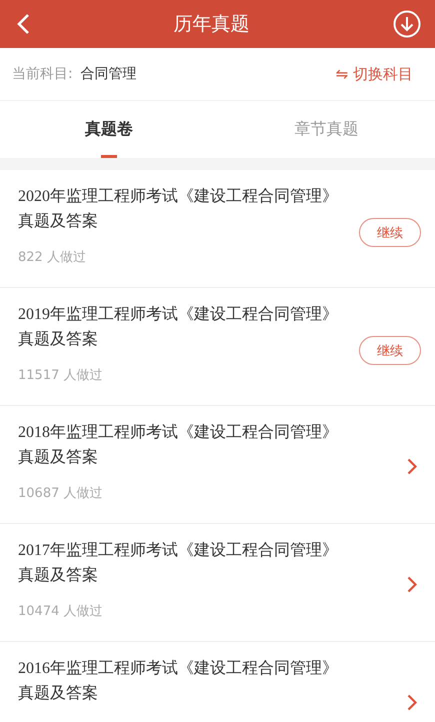 Image resolution: width=435 pixels, height=722 pixels. I want to click on tab: 真题卷, so click(109, 129).